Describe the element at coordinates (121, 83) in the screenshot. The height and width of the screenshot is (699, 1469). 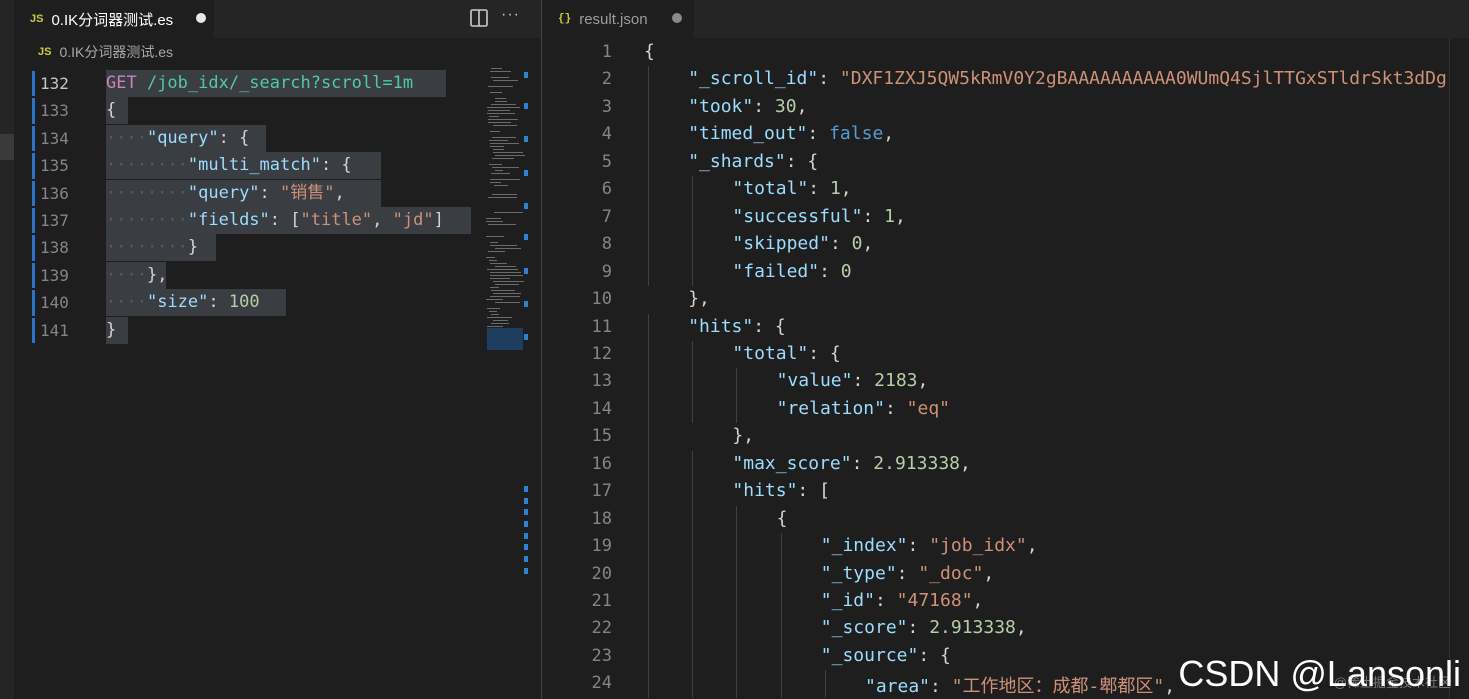
I see `code-token: GET` at that location.